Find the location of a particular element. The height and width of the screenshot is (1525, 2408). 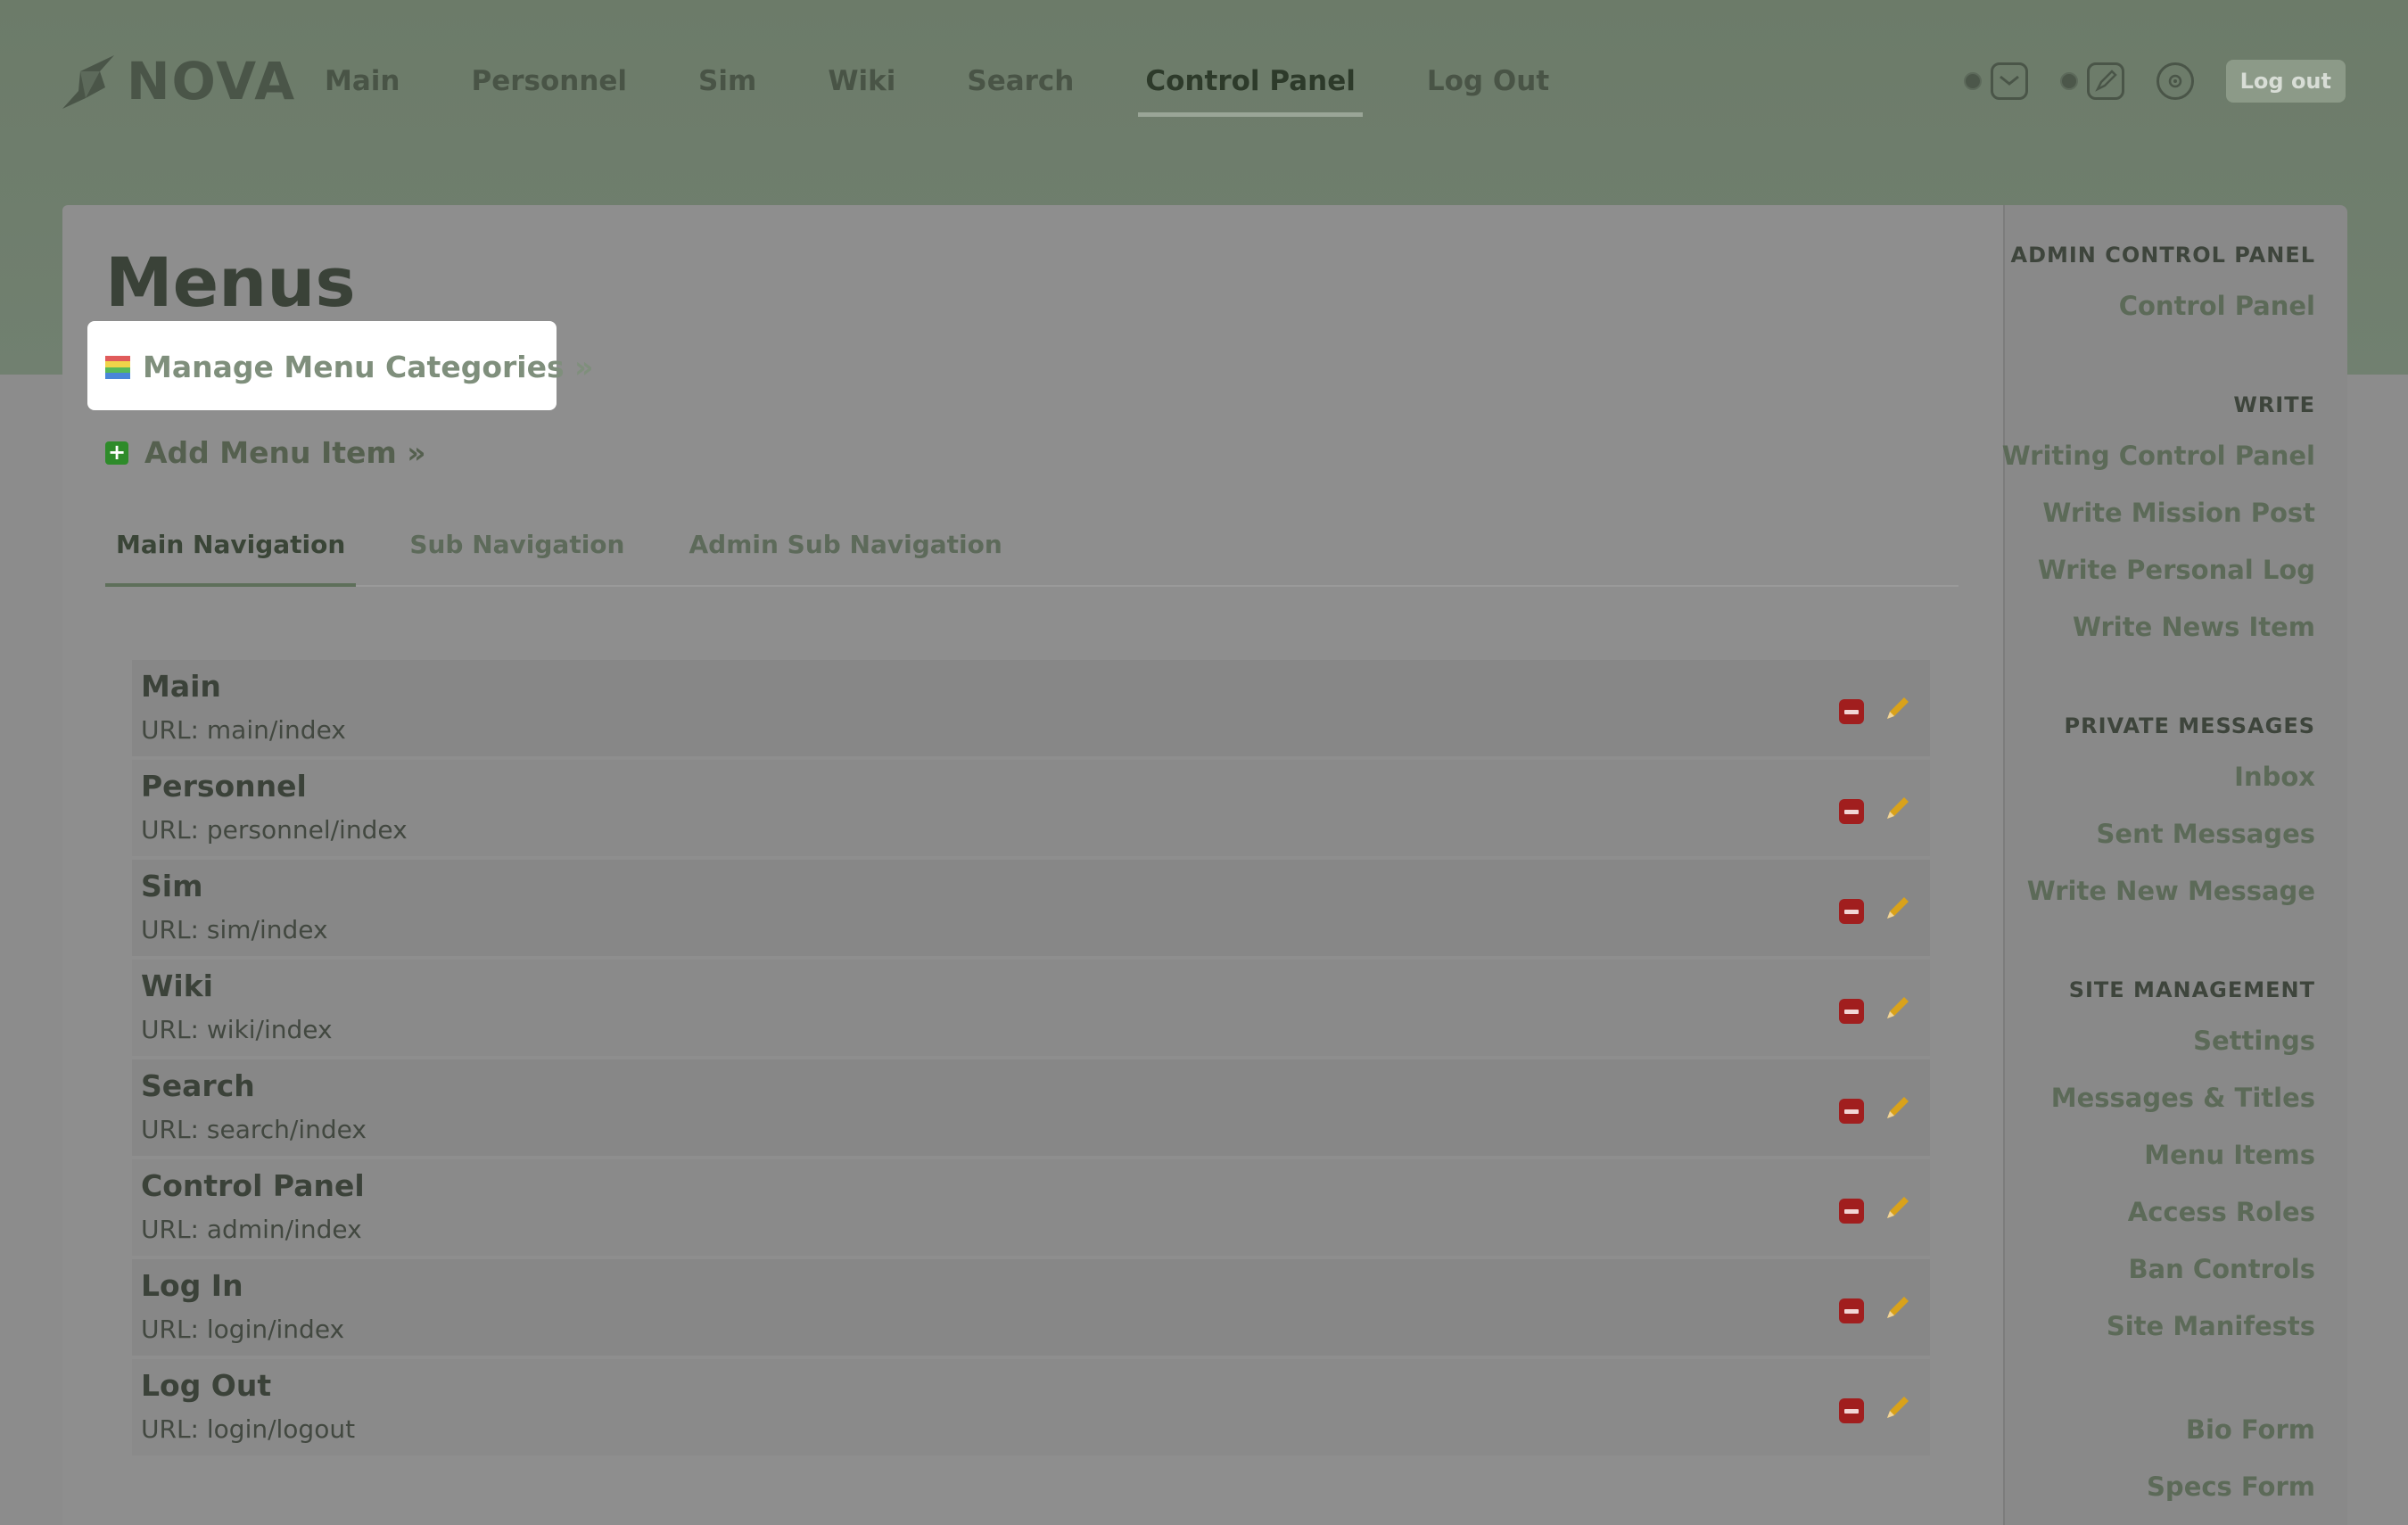

menu-item-url: URL: sim/index is located at coordinates (235, 929).